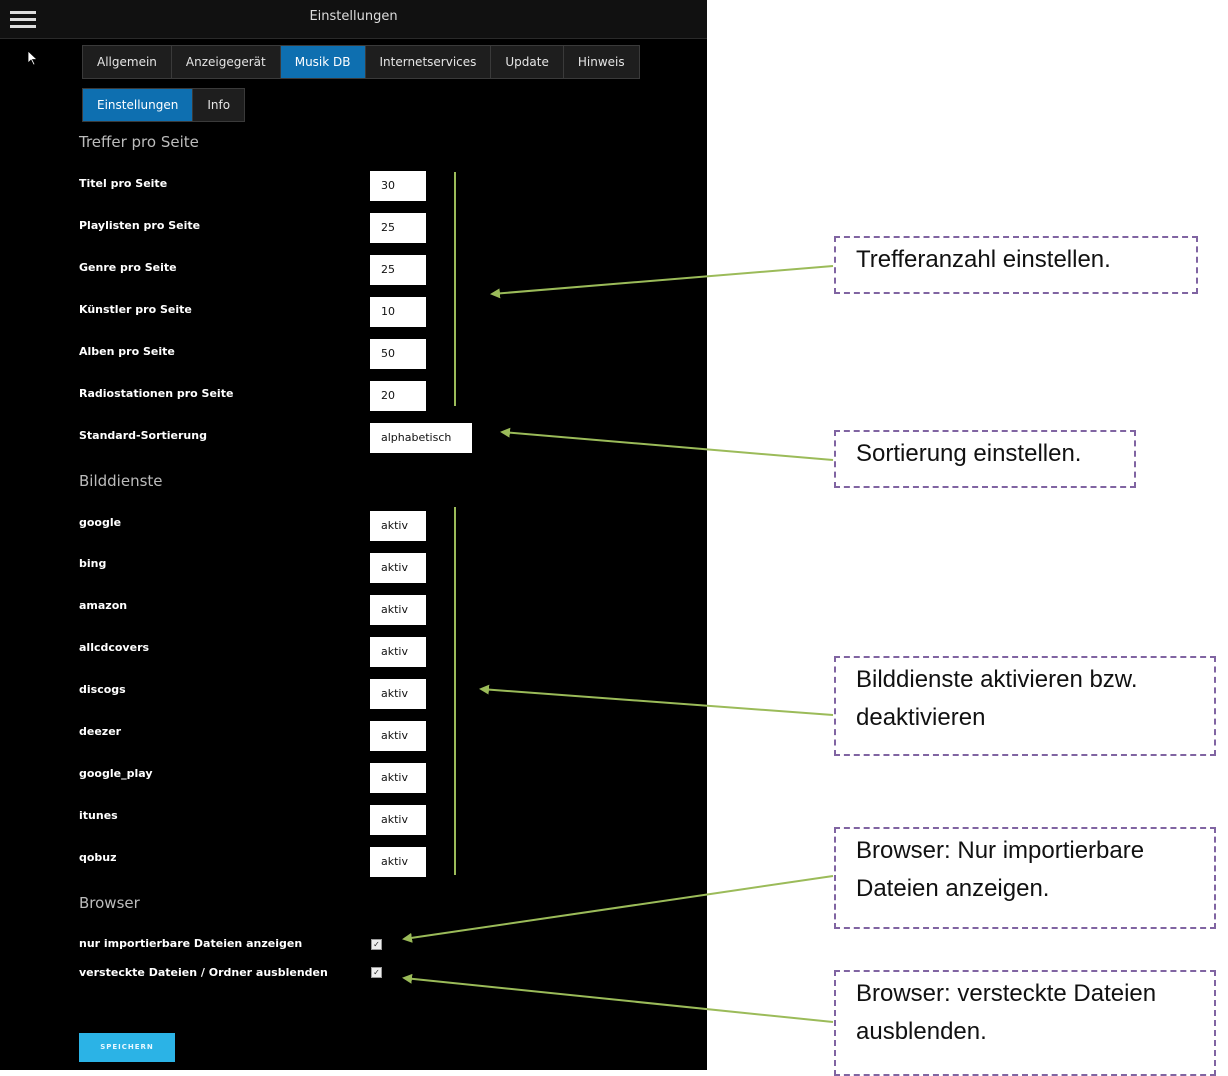  I want to click on google-play-toggle: aktiv, so click(398, 778).